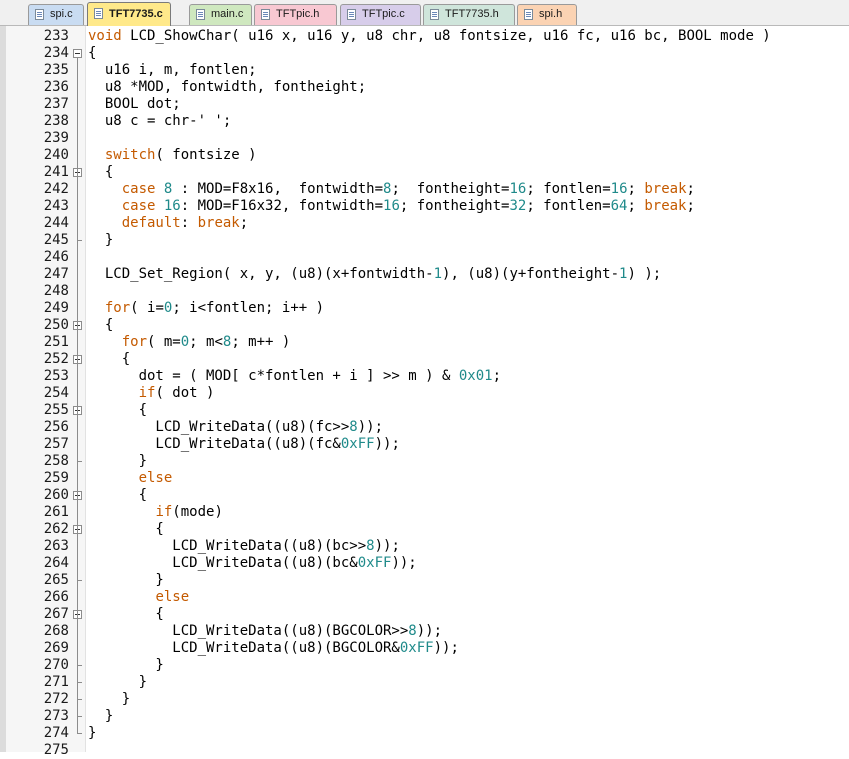 The image size is (849, 759). I want to click on tab-tft7735-h: TFT7735.h, so click(469, 14).